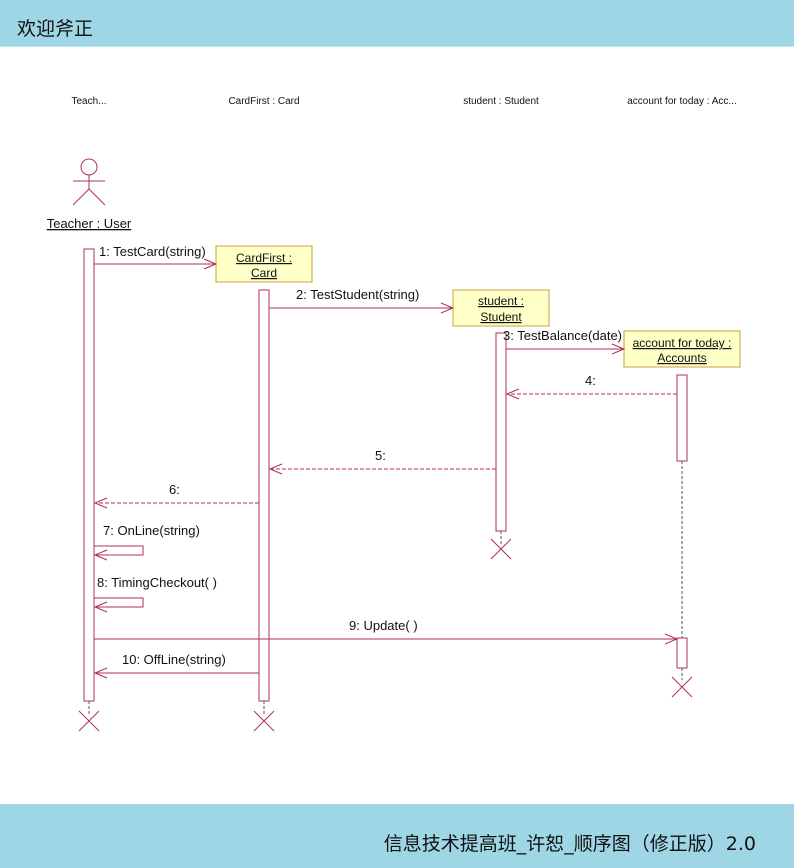 This screenshot has height=868, width=794. Describe the element at coordinates (590, 380) in the screenshot. I see `message-4-label: 4:` at that location.